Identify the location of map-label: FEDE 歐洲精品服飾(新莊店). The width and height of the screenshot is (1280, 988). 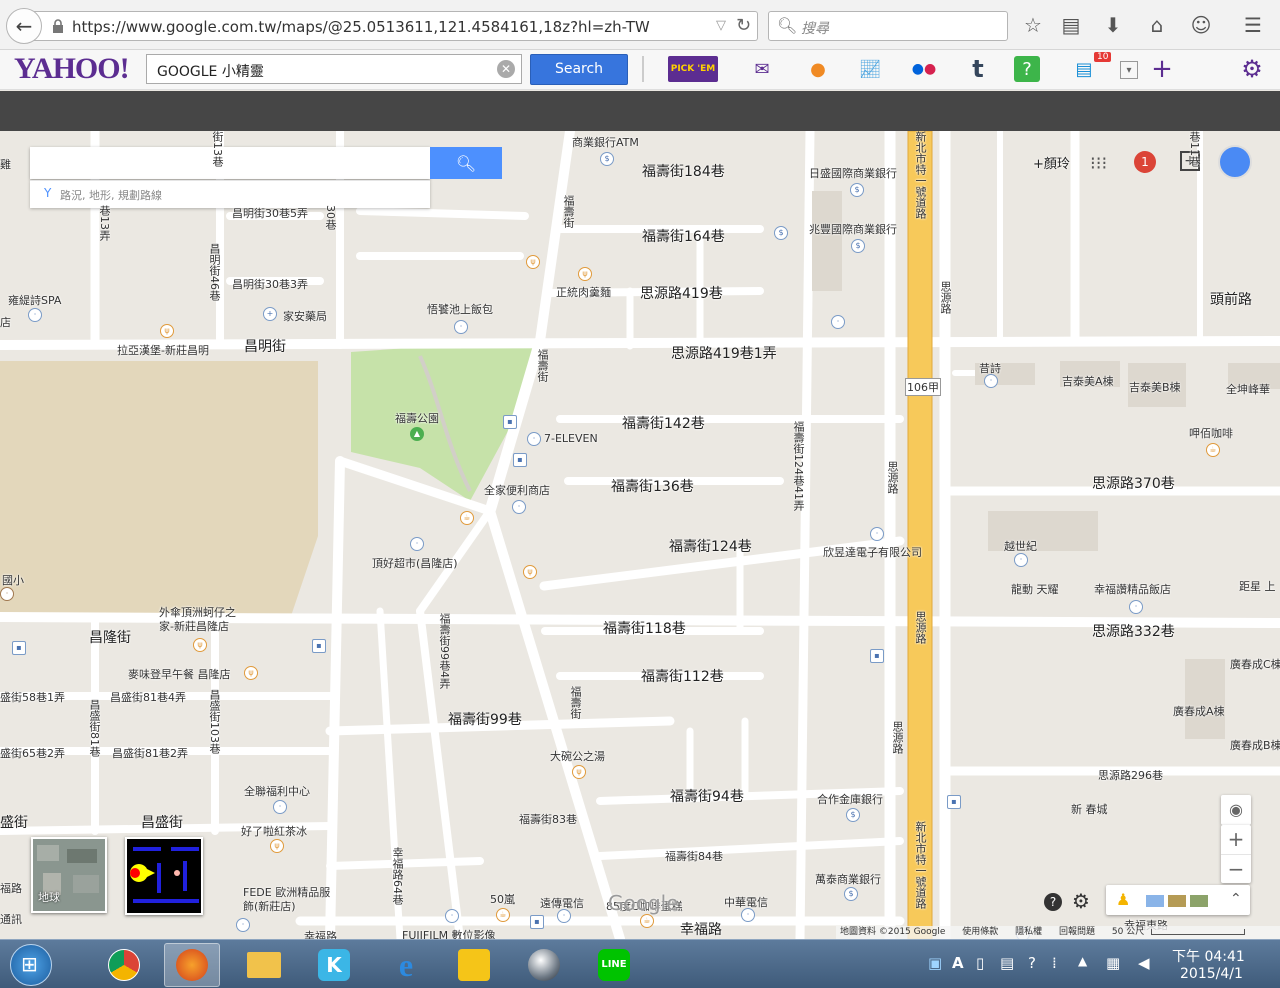
(288, 900).